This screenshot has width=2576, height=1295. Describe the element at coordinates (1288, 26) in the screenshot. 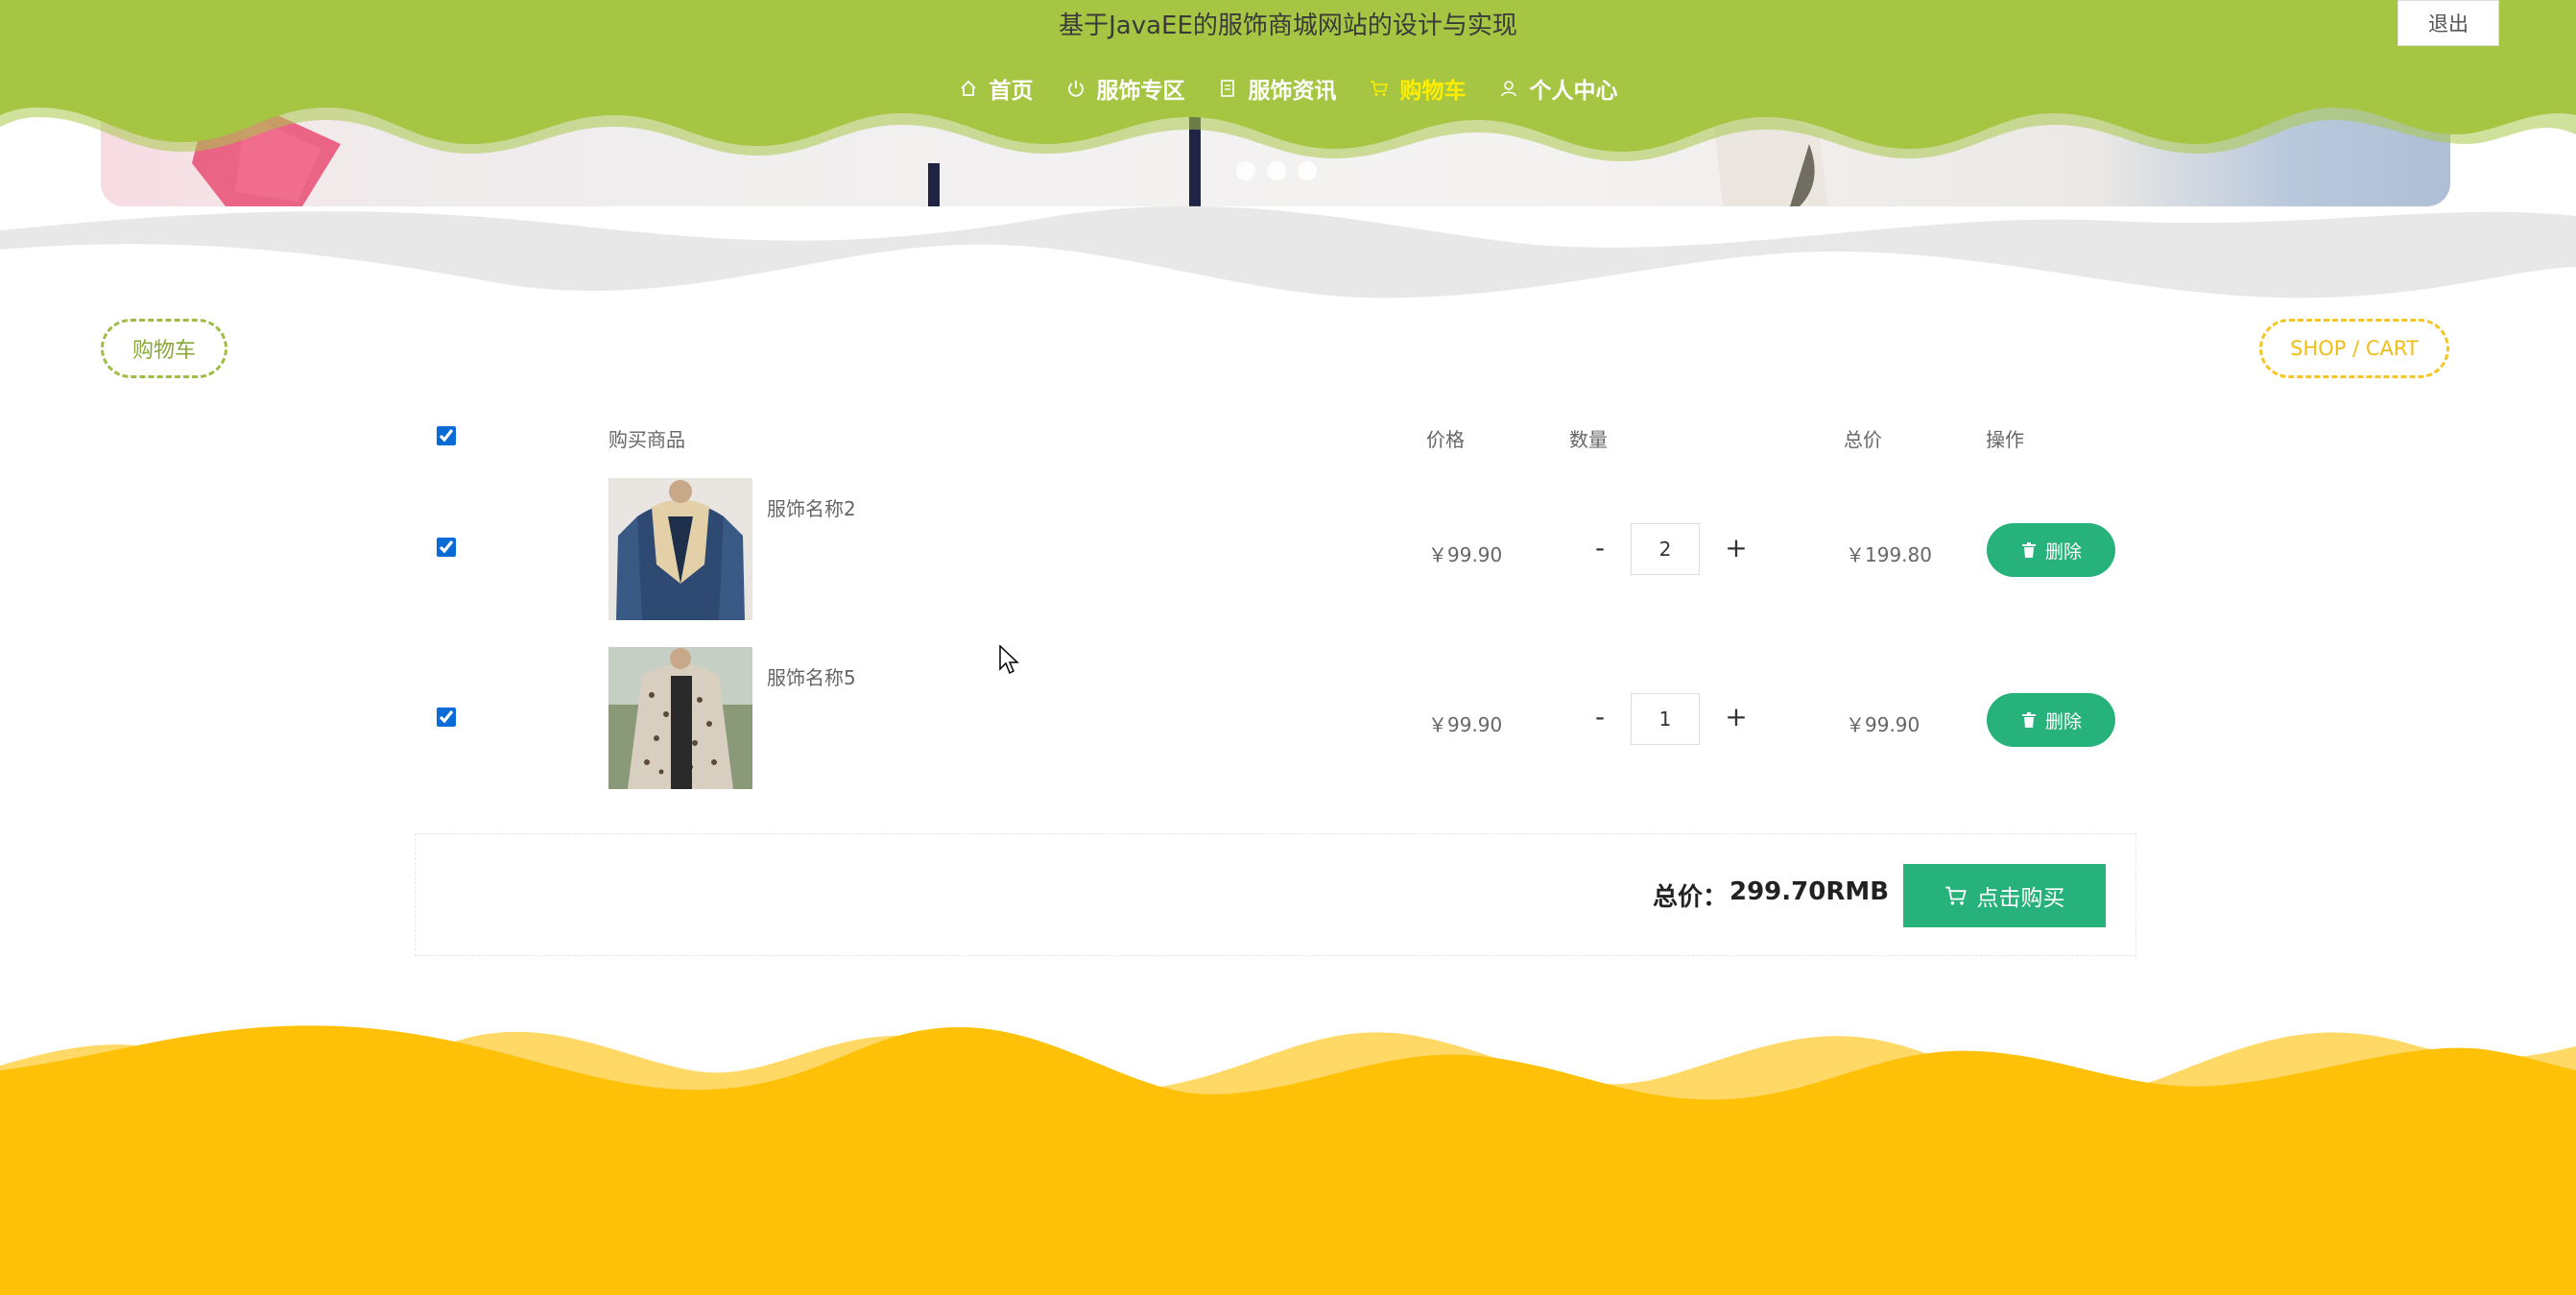

I see `site-title: 基于JavaEE的服饰商城网站的设计与实现` at that location.